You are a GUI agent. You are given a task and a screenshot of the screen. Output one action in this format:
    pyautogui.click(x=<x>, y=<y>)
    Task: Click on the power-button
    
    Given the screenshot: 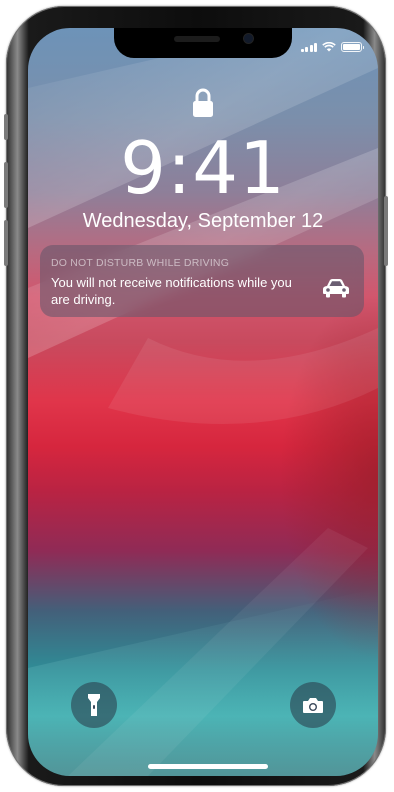 What is the action you would take?
    pyautogui.click(x=386, y=231)
    